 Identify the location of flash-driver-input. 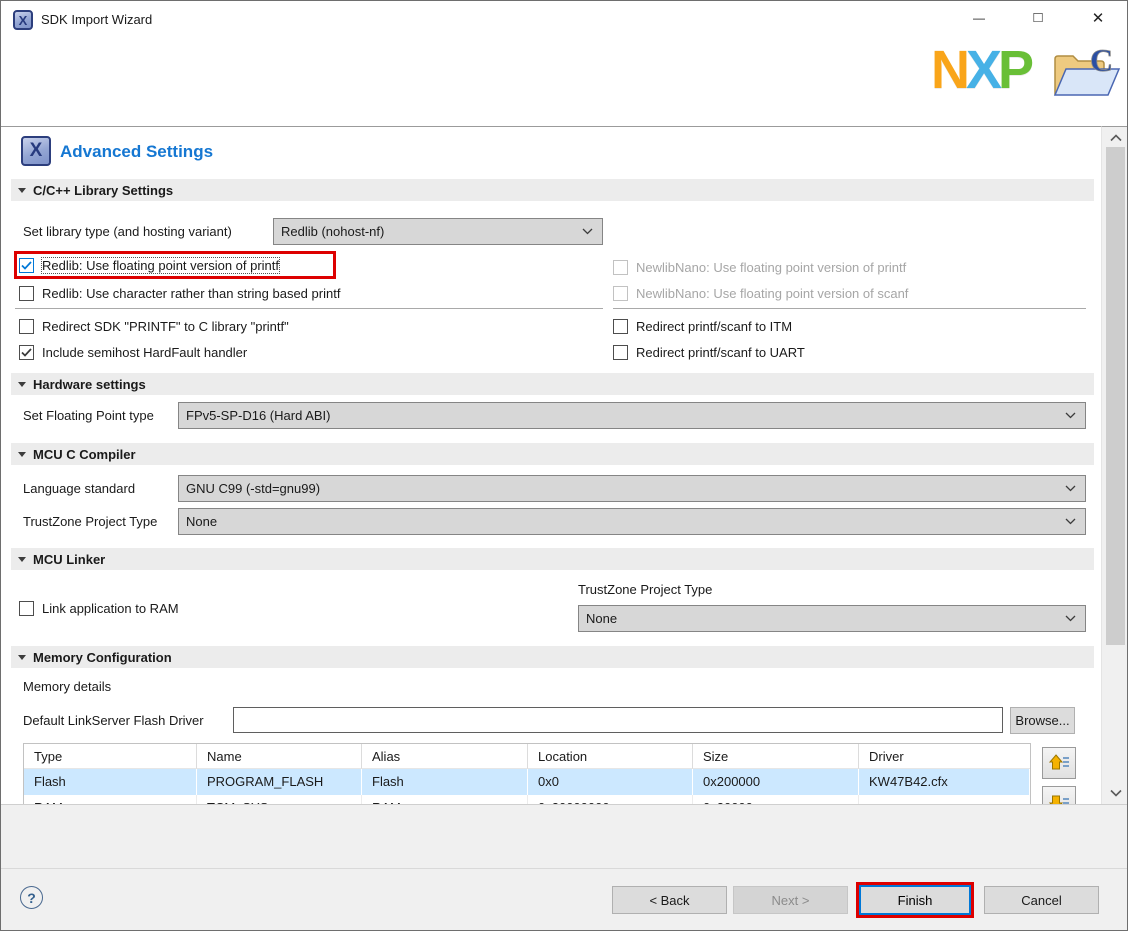
(618, 720).